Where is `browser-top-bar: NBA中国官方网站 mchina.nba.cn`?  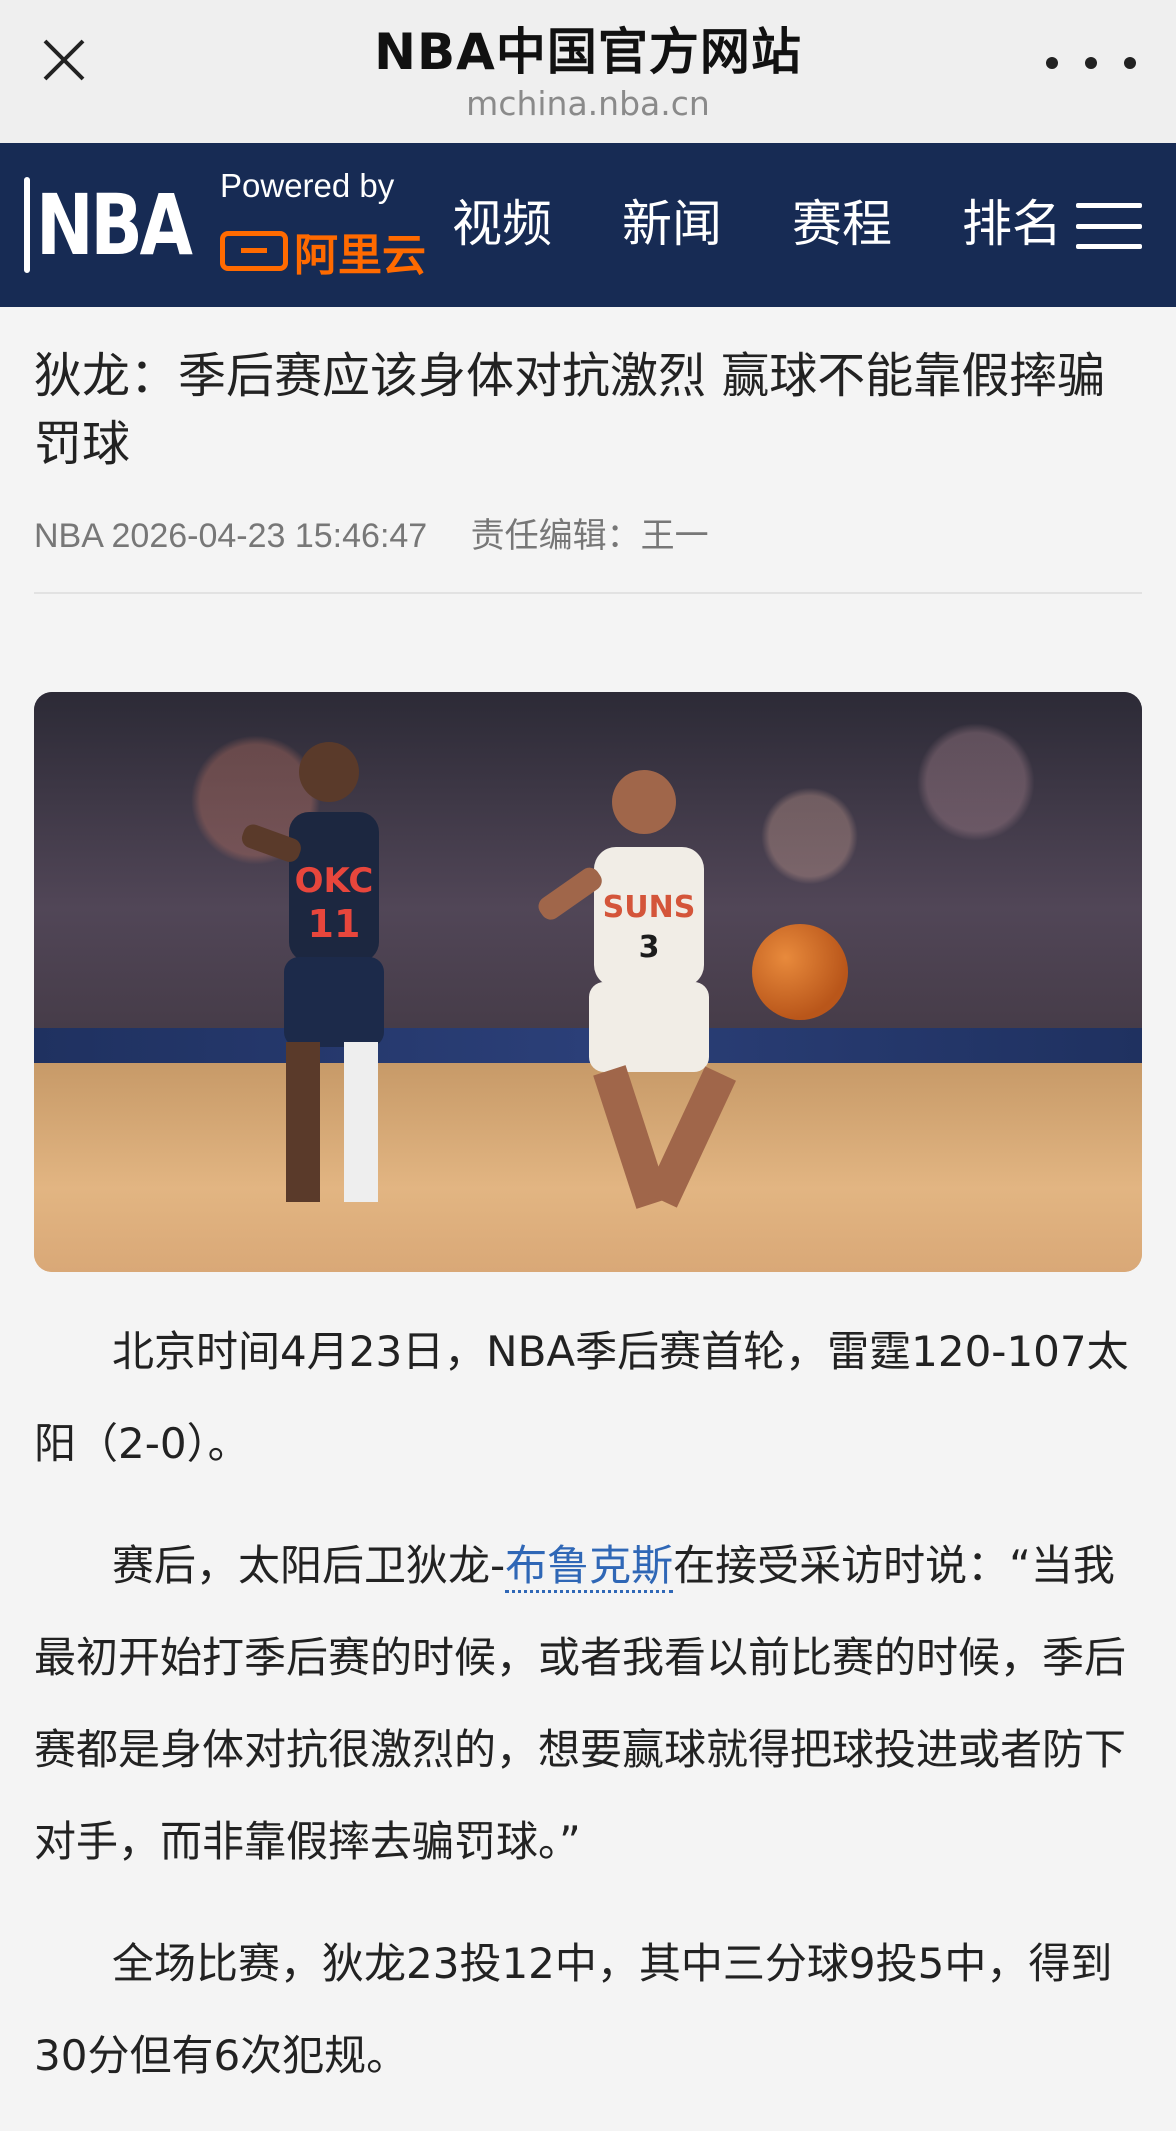
browser-top-bar: NBA中国官方网站 mchina.nba.cn is located at coordinates (588, 71).